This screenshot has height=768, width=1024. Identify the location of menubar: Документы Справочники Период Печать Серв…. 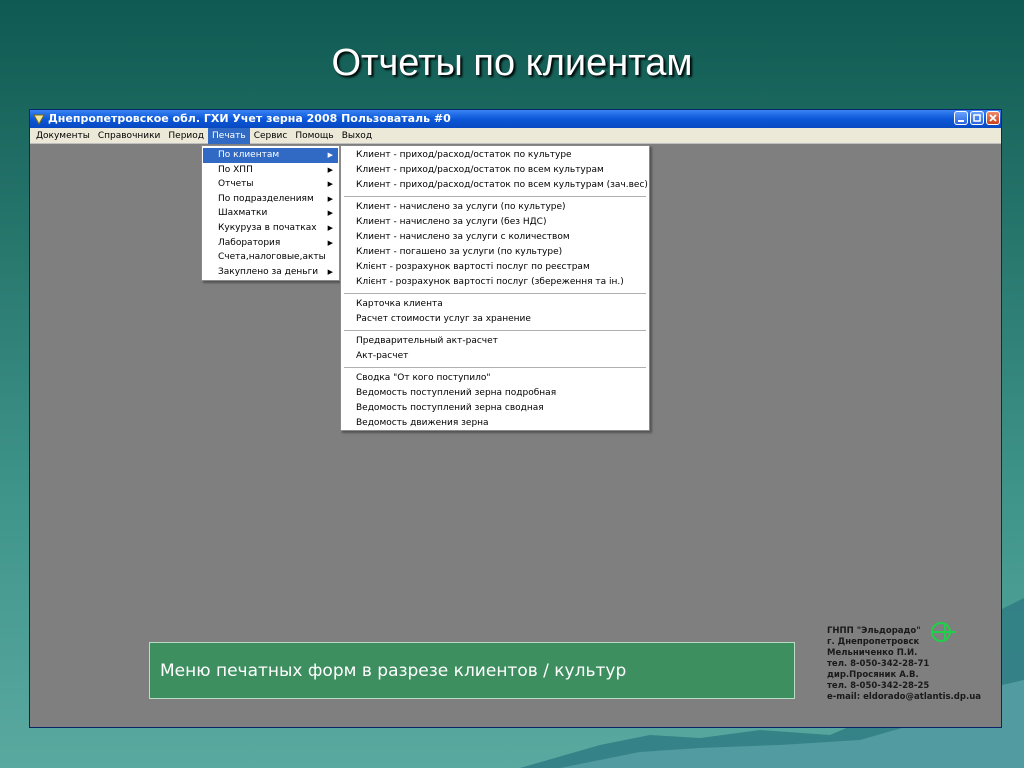
(515, 135).